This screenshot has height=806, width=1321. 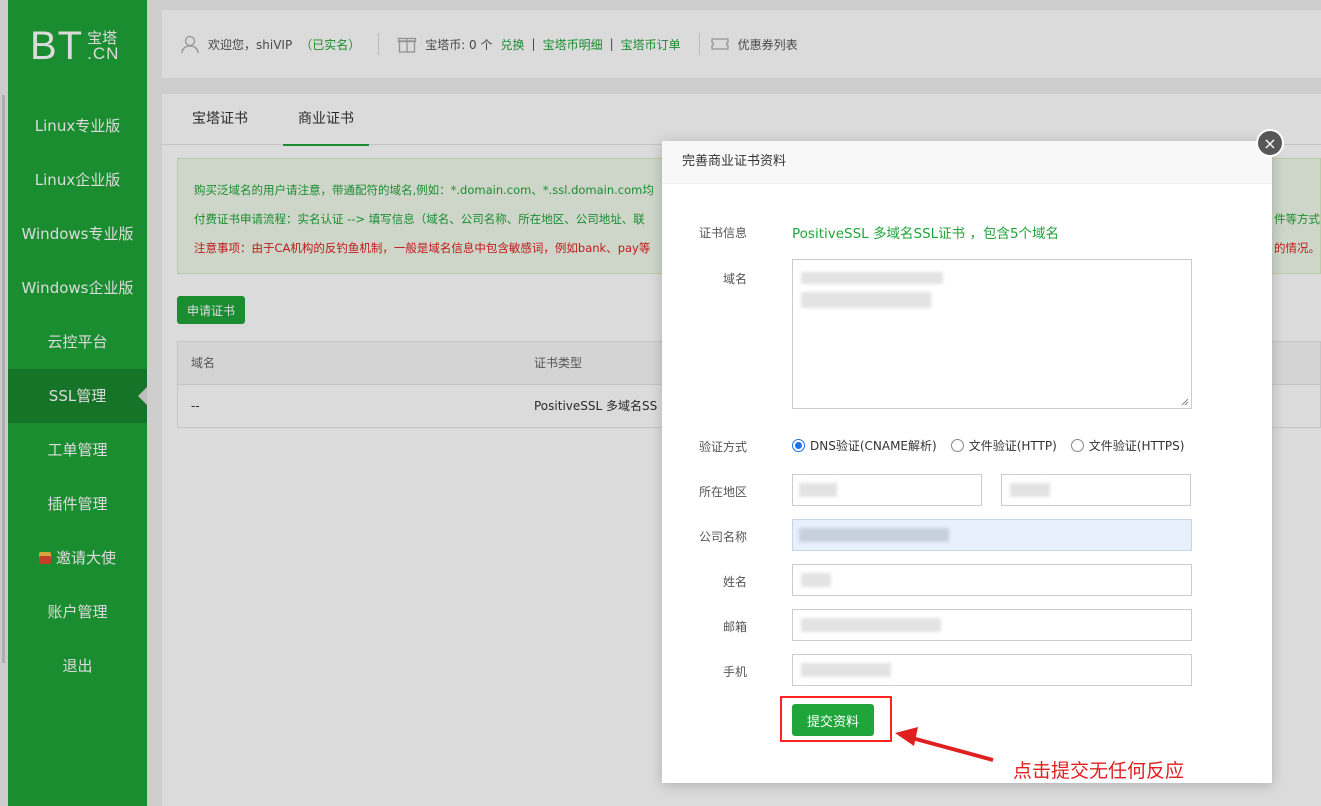 What do you see at coordinates (992, 580) in the screenshot?
I see `name-input` at bounding box center [992, 580].